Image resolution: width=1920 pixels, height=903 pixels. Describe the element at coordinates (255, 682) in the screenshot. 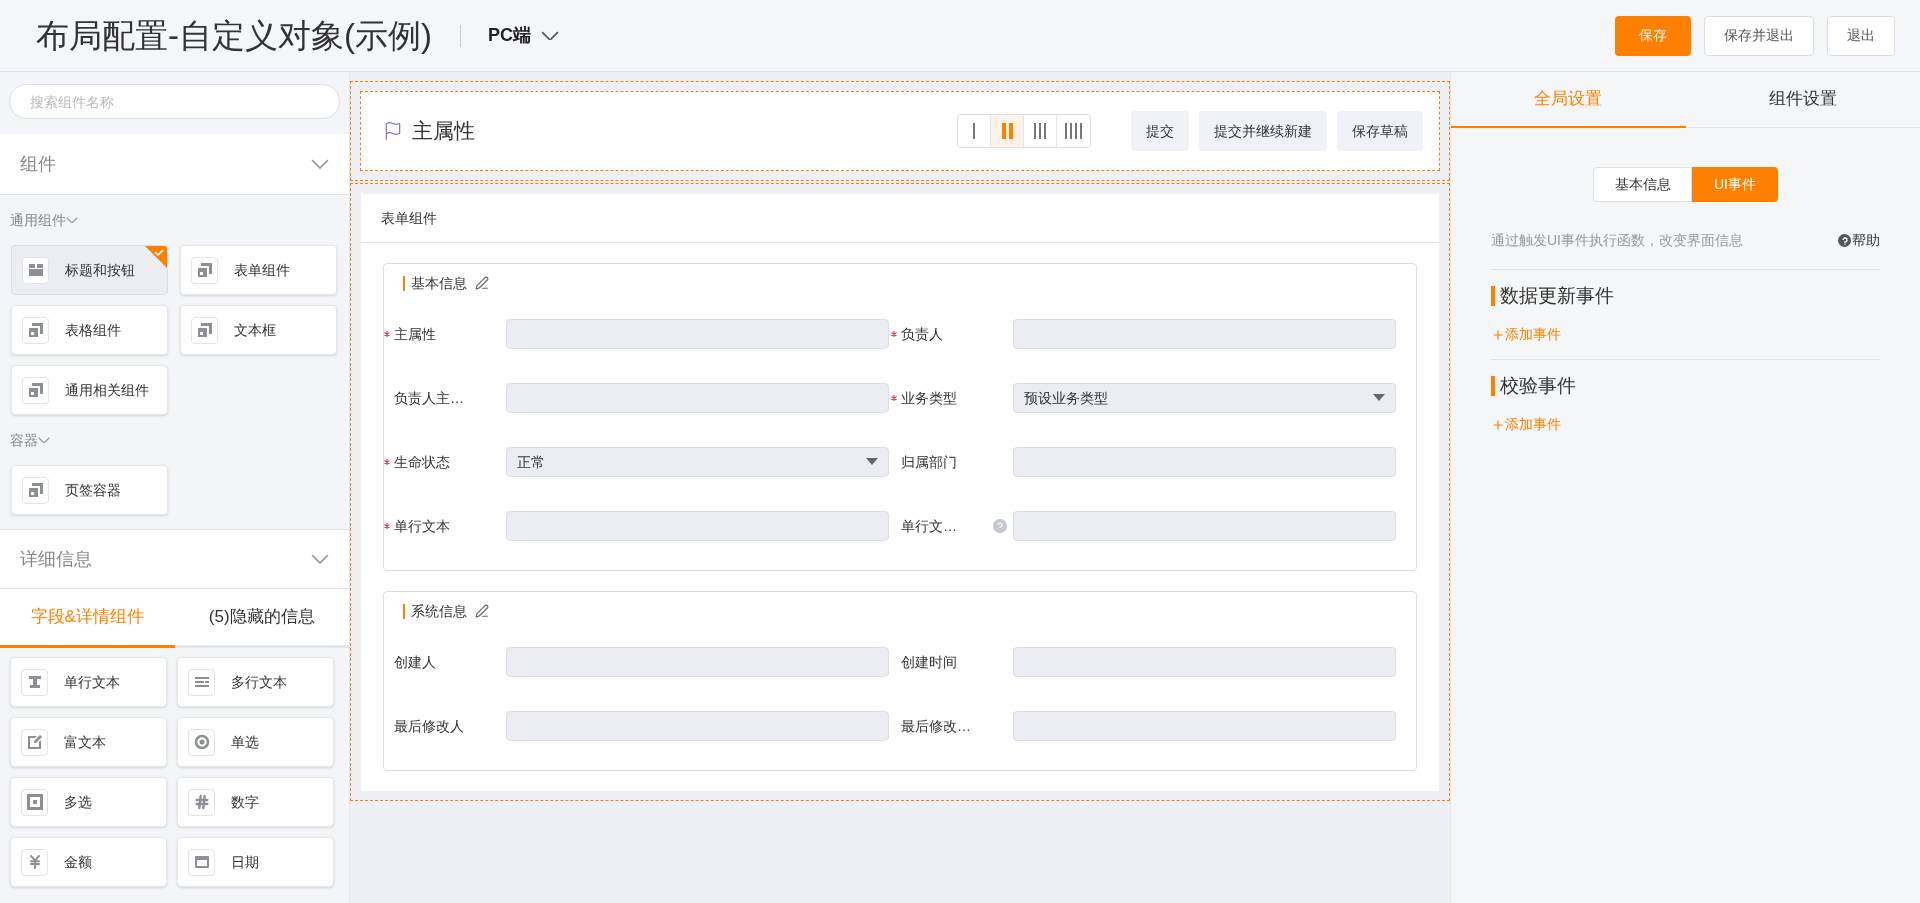

I see `component-card: 多行文本` at that location.